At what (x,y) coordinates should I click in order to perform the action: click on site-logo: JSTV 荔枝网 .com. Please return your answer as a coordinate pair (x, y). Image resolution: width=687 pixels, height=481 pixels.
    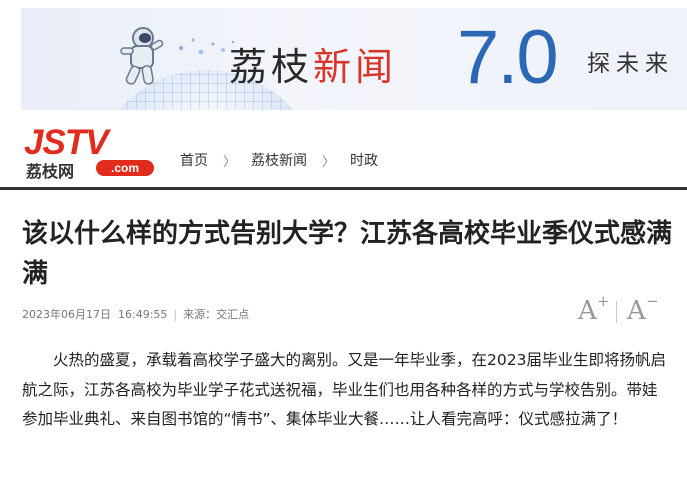
    Looking at the image, I should click on (90, 152).